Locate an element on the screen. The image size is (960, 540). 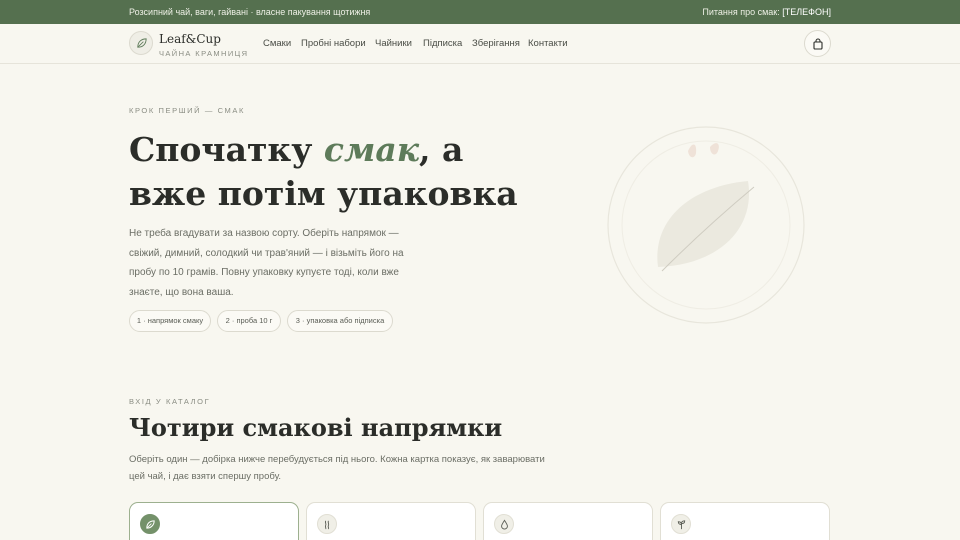
hero-title: Спочатку смак, а вже потім упаковка is located at coordinates (339, 172).